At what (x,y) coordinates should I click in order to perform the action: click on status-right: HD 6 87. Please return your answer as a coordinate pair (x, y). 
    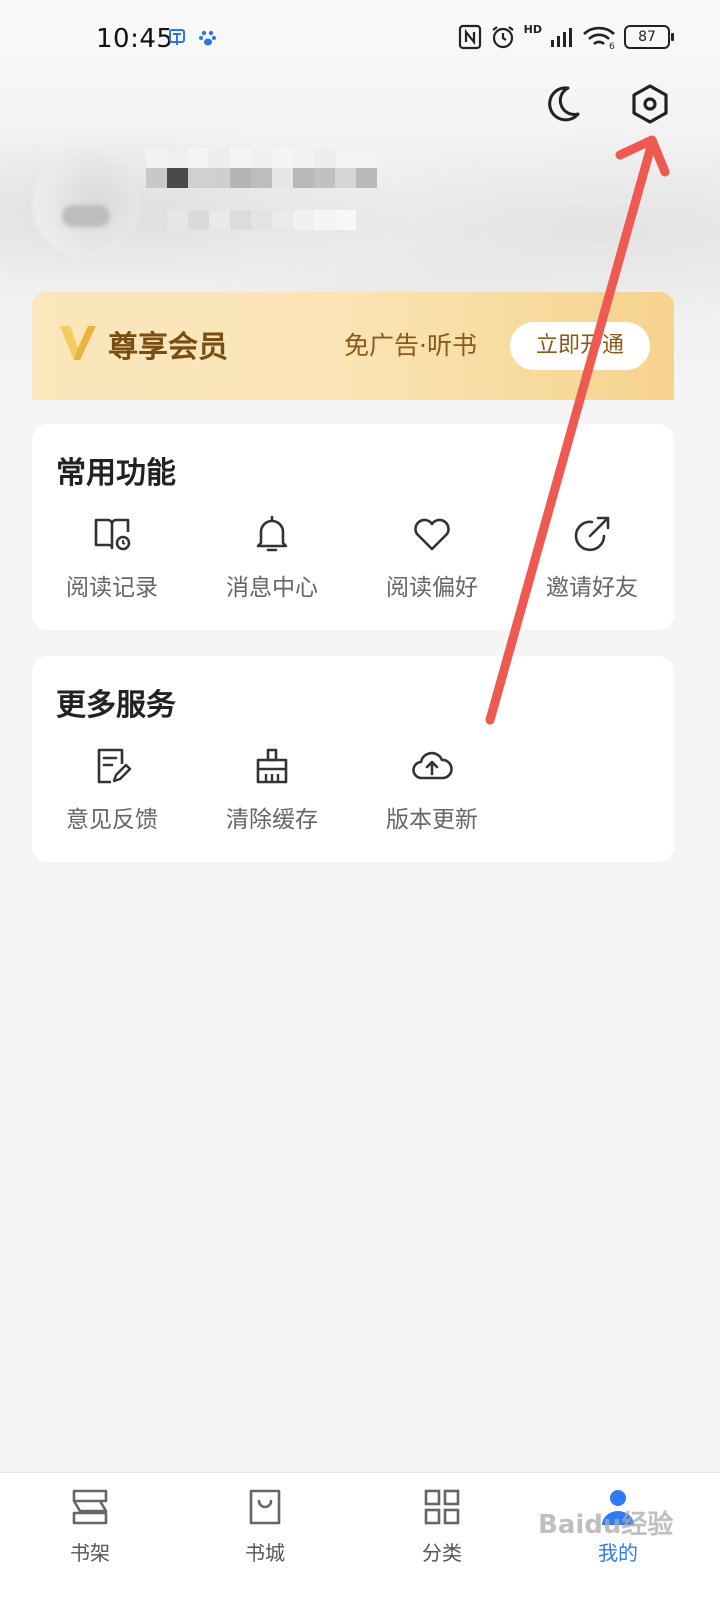
    Looking at the image, I should click on (566, 36).